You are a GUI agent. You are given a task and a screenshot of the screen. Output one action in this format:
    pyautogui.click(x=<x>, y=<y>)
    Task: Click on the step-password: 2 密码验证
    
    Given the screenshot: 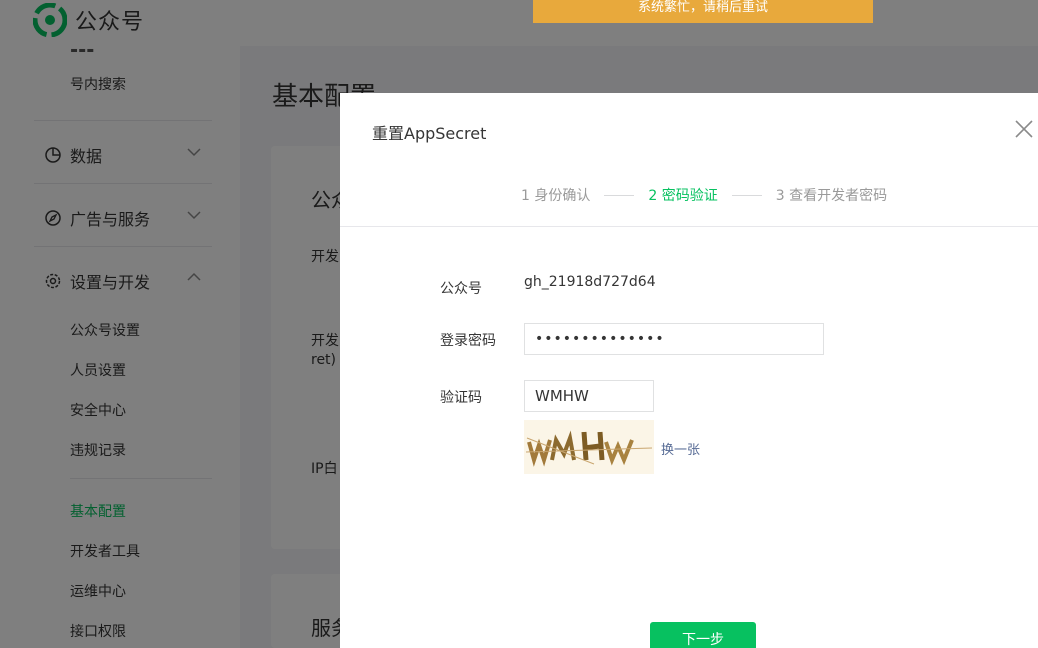 What is the action you would take?
    pyautogui.click(x=683, y=196)
    